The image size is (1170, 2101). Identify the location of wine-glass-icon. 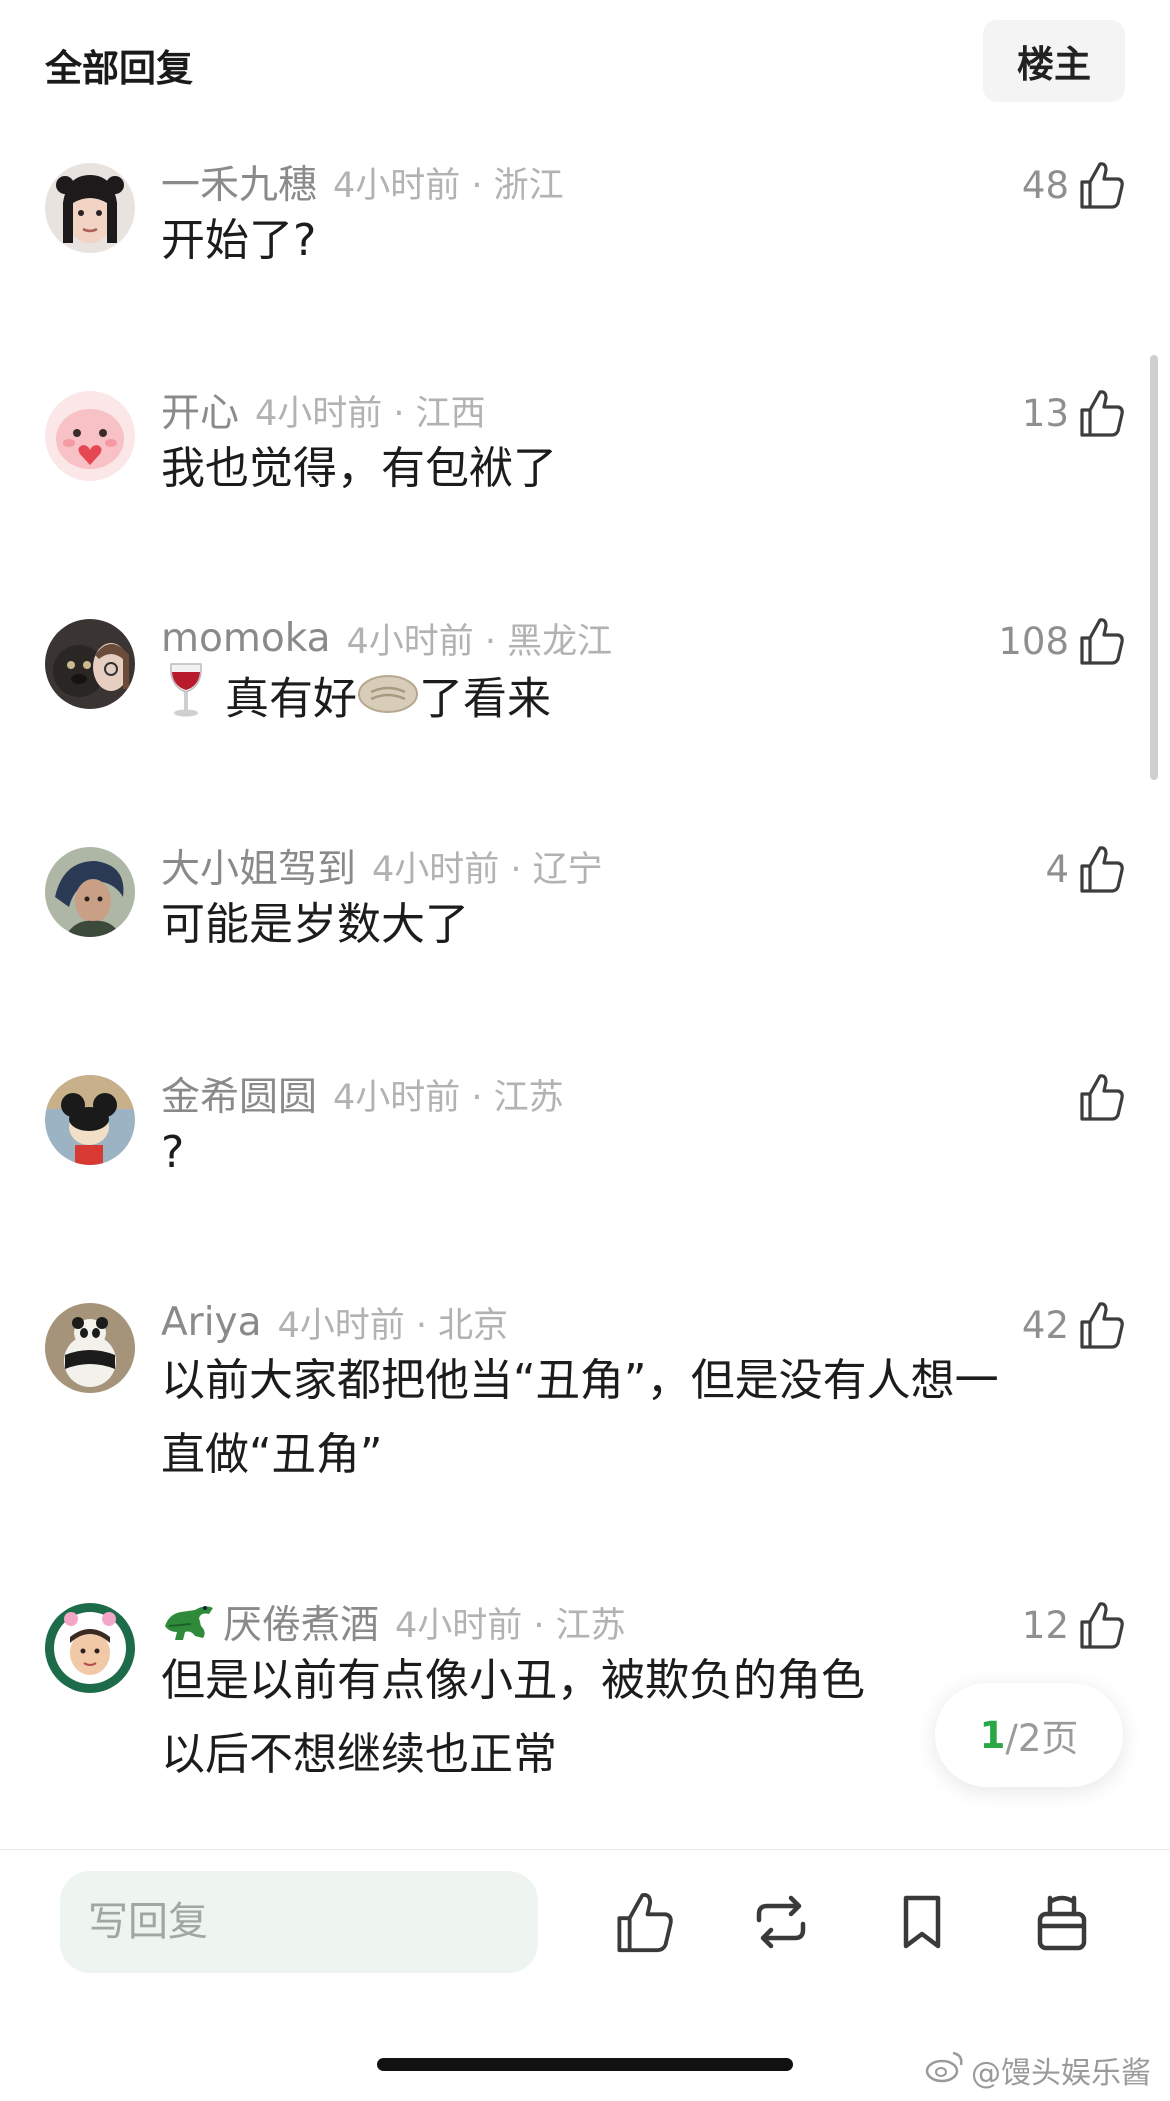
(186, 701).